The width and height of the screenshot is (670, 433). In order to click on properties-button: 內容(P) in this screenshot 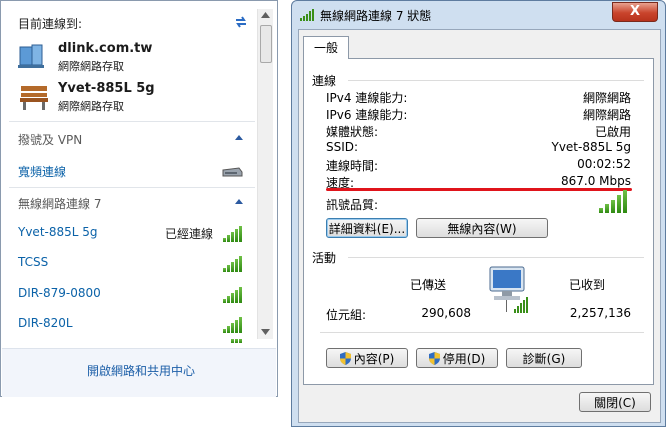, I will do `click(367, 358)`.